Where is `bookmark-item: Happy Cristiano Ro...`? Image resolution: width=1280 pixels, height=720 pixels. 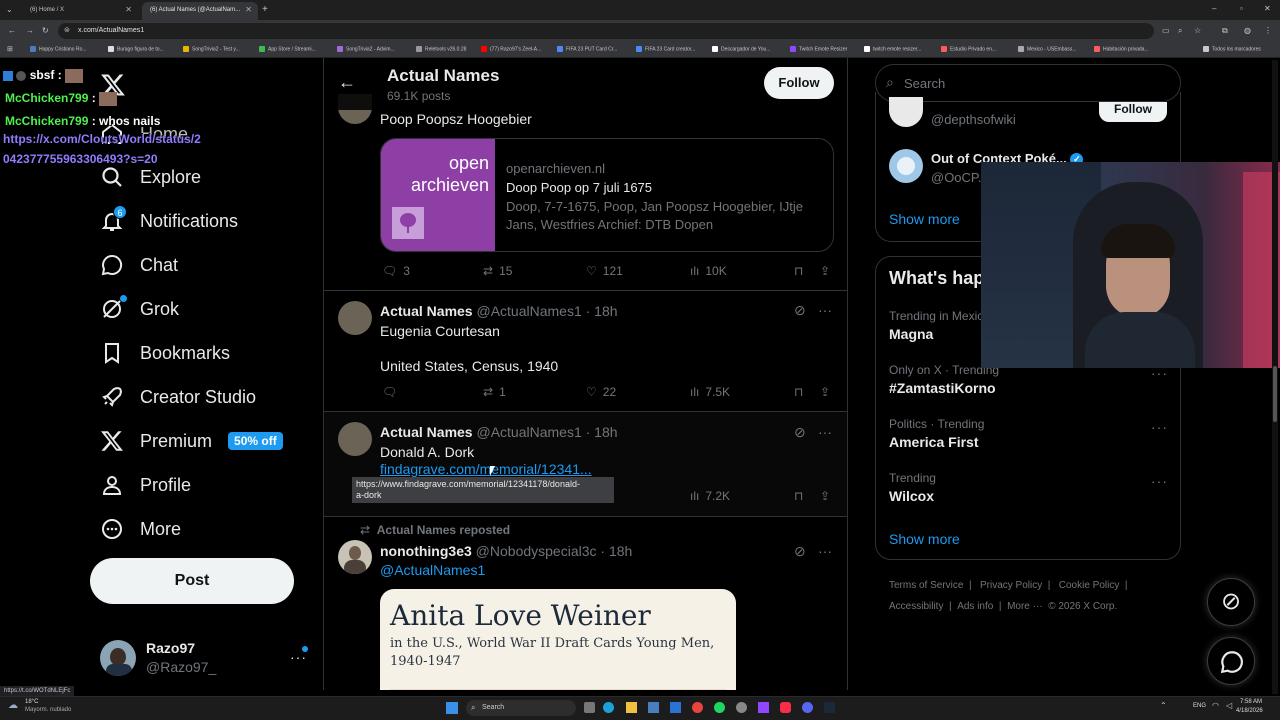 bookmark-item: Happy Cristiano Ro... is located at coordinates (58, 49).